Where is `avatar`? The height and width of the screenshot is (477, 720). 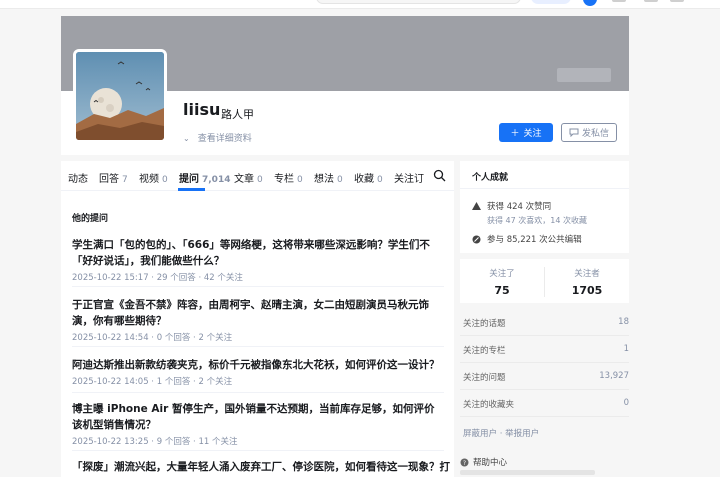 avatar is located at coordinates (120, 96).